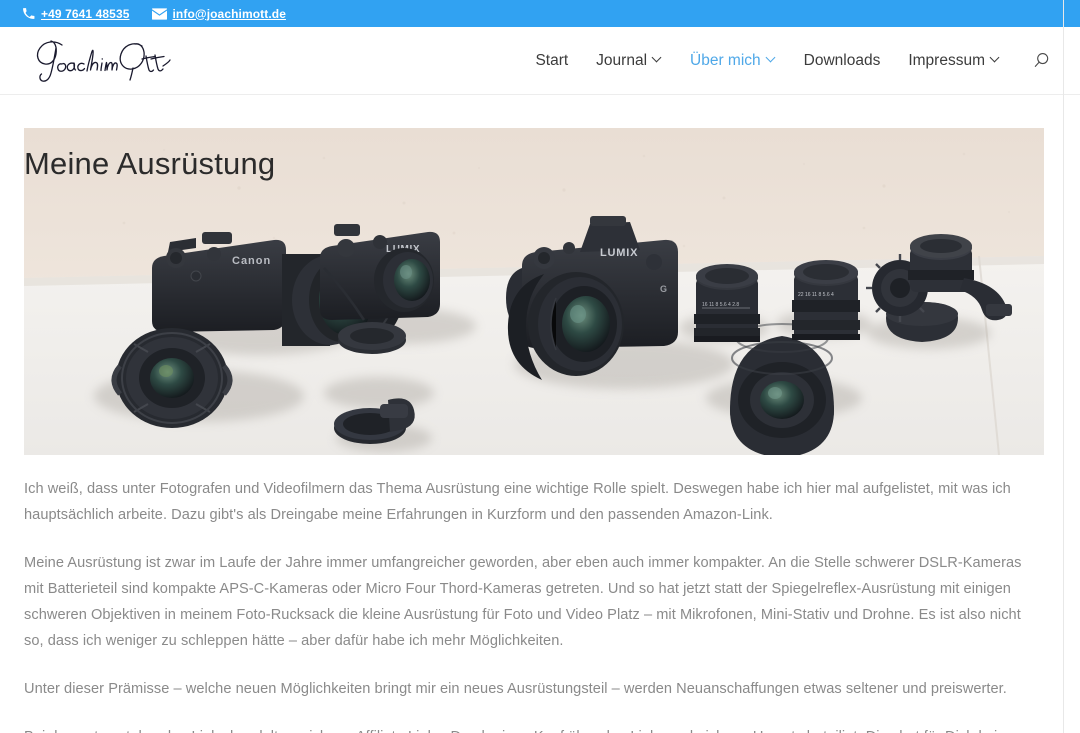 The height and width of the screenshot is (733, 1080). Describe the element at coordinates (98, 61) in the screenshot. I see `site-logo` at that location.